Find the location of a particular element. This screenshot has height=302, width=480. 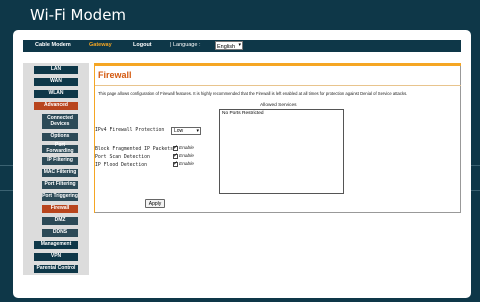

title-divider is located at coordinates (278, 85).